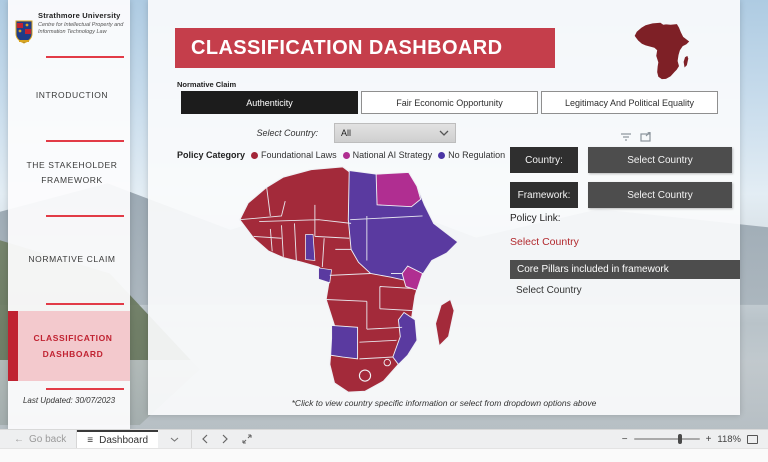 This screenshot has width=768, height=462. I want to click on map-region-namibia-no-regulation, so click(344, 342).